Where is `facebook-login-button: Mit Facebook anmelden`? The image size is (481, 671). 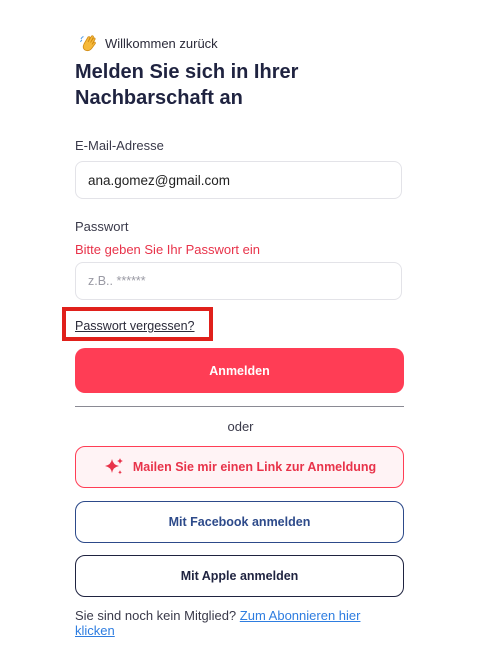
facebook-login-button: Mit Facebook anmelden is located at coordinates (239, 522).